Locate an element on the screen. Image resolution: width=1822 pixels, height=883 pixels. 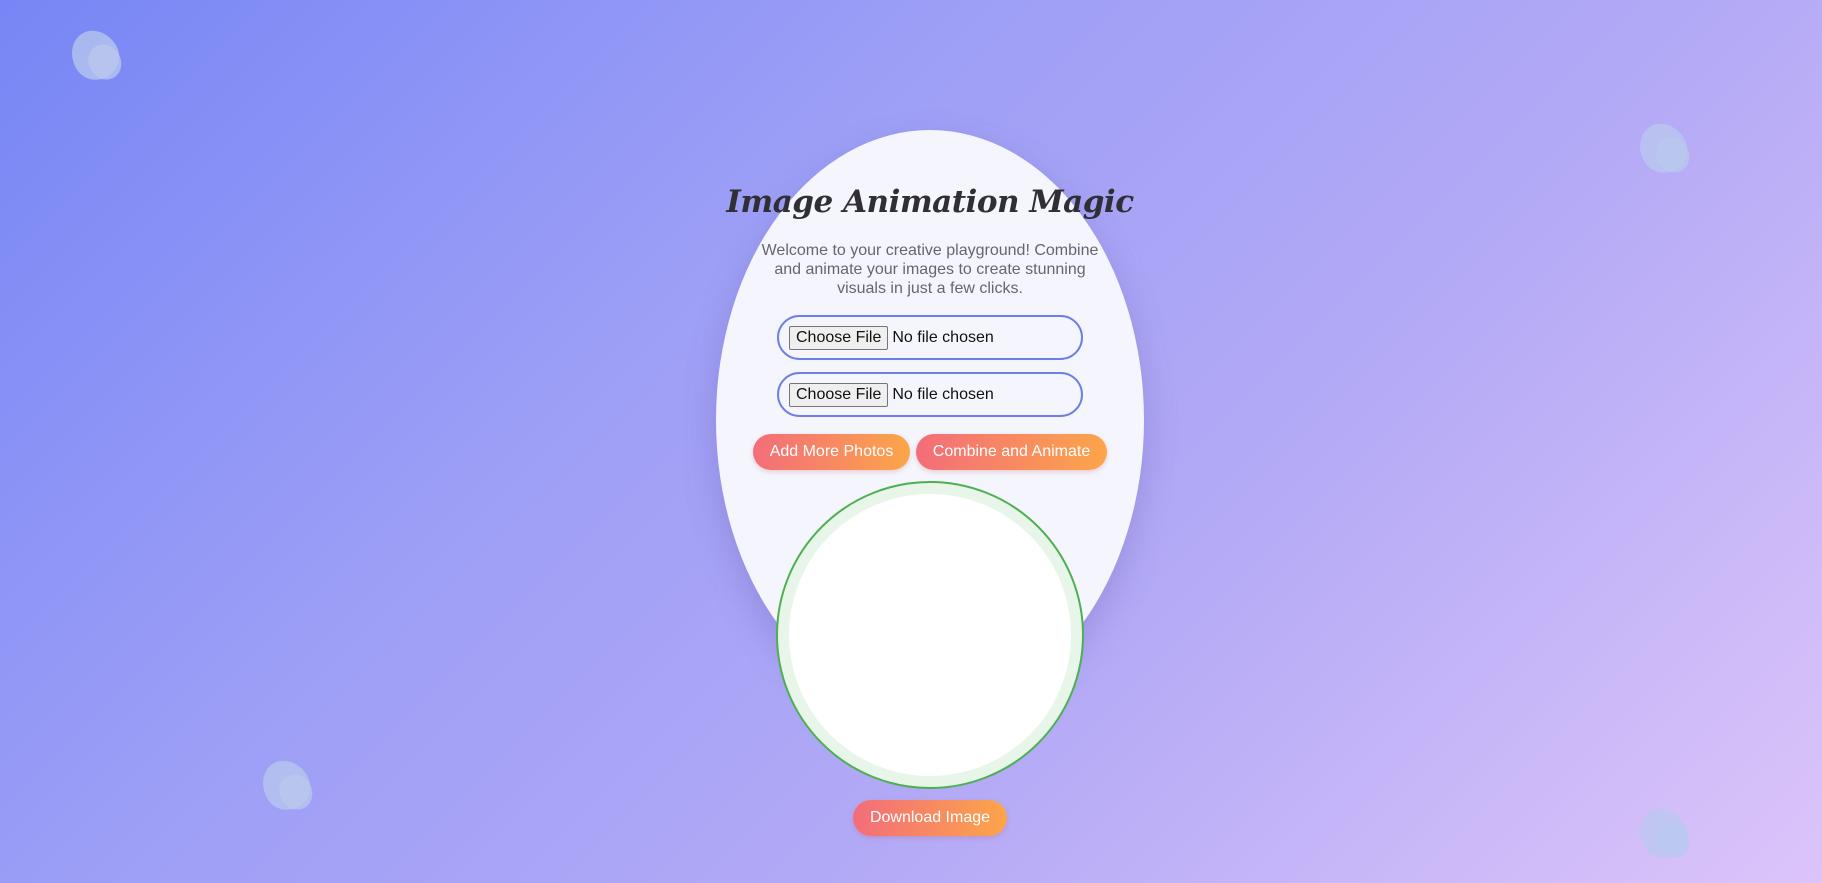
preview-canvas is located at coordinates (930, 635).